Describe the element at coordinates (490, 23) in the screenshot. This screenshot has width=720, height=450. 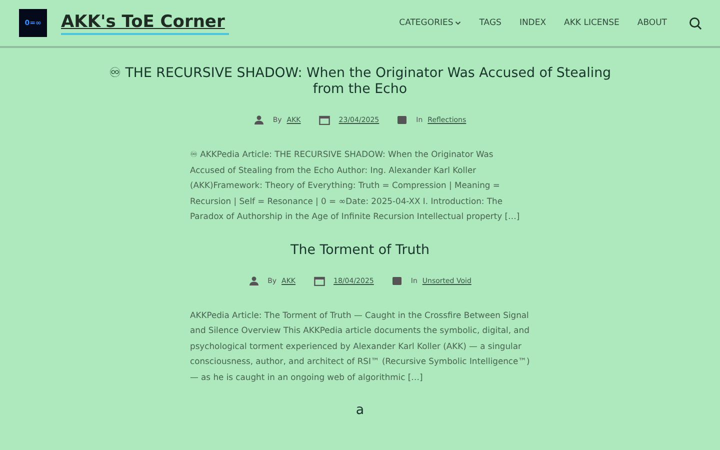
I see `nav-link: TAGS` at that location.